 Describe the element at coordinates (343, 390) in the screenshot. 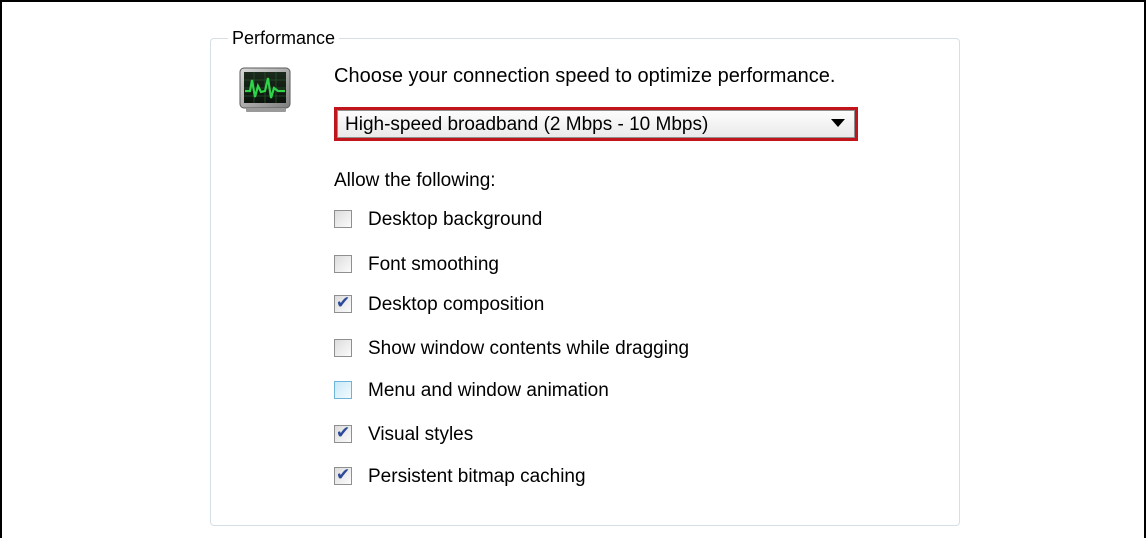

I see `menu-window-animation-checkbox` at that location.